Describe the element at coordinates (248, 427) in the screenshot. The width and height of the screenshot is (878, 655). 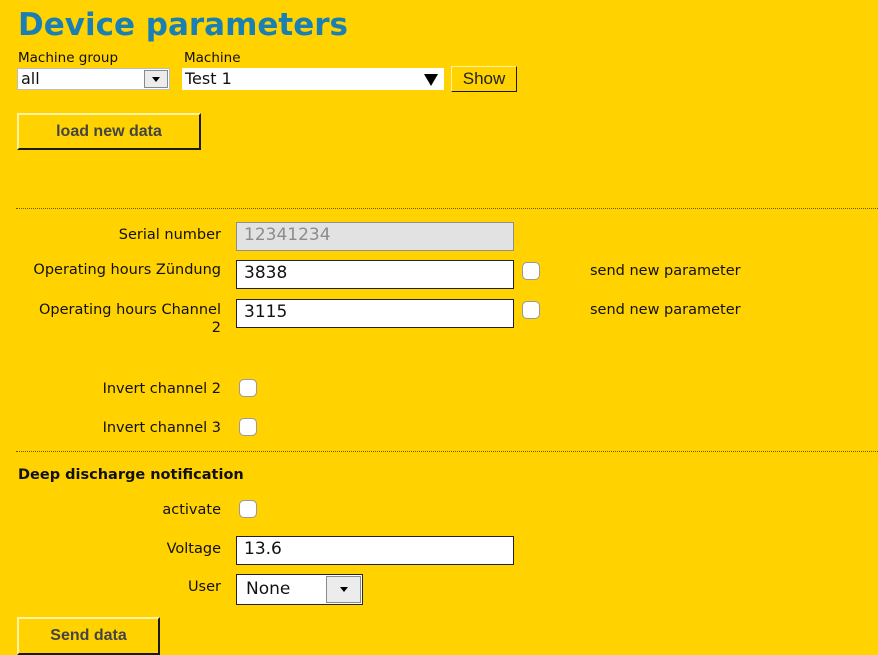
I see `invert-channel3-checkbox` at that location.